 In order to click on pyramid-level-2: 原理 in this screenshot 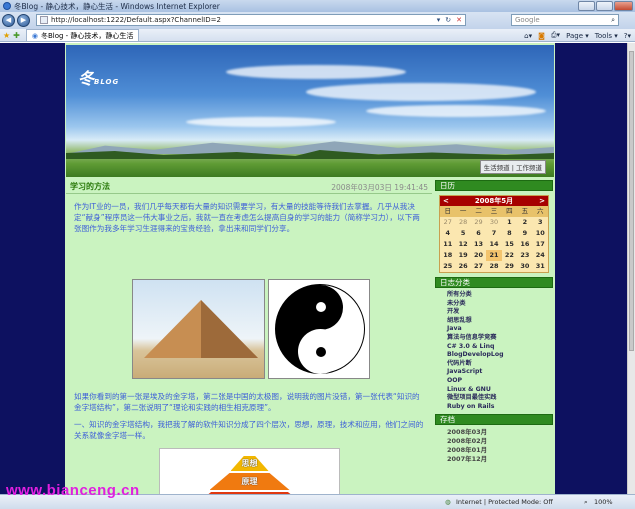, I will do `click(249, 481)`.